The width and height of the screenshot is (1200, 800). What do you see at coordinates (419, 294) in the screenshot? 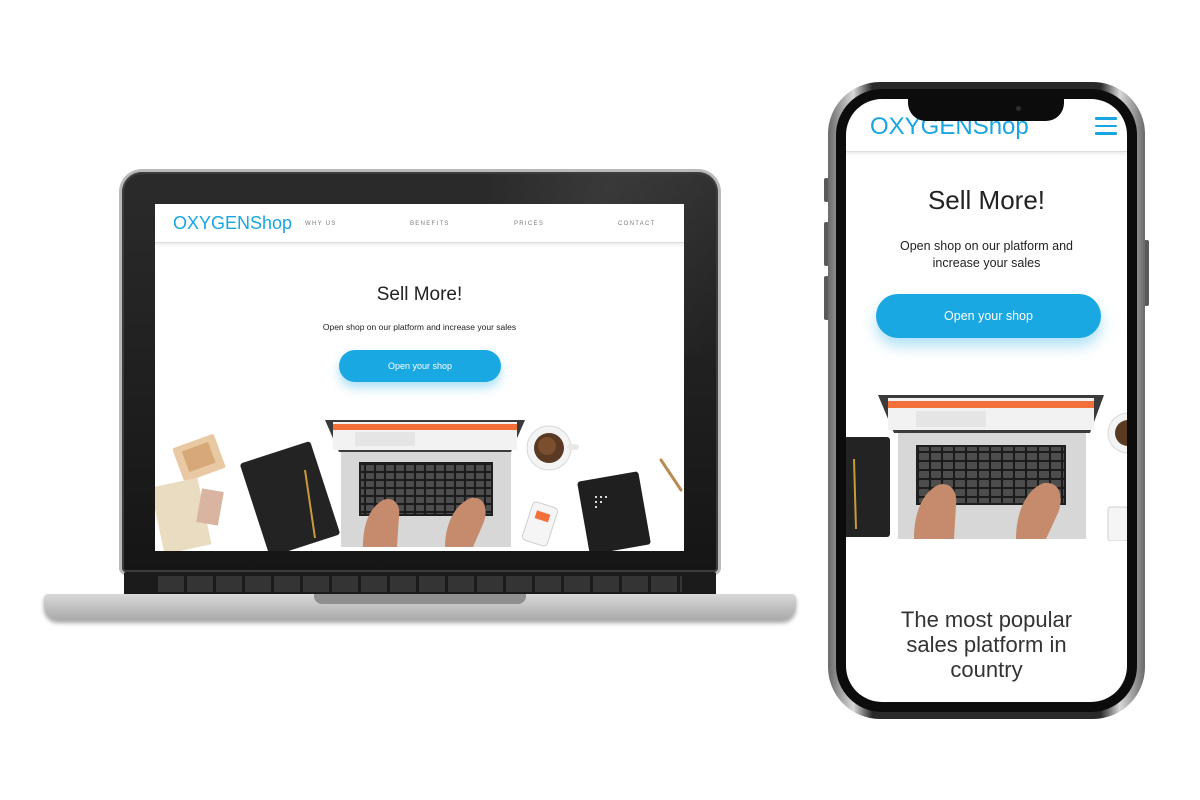
I see `hero-title: Sell More!` at bounding box center [419, 294].